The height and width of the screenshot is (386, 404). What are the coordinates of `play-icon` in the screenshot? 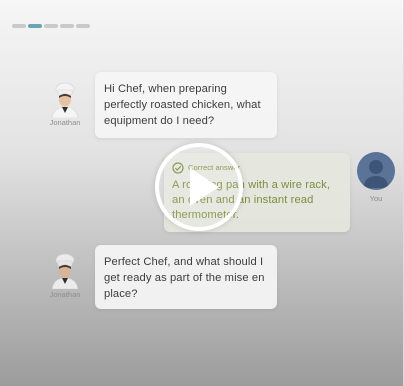 It's located at (204, 187).